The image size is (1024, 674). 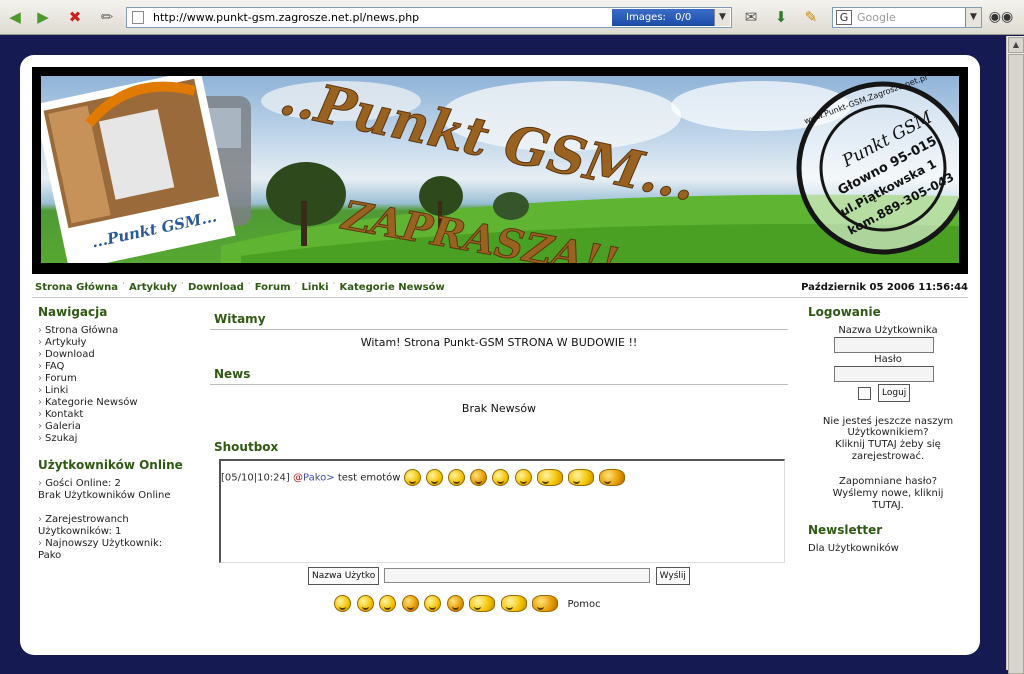 I want to click on forgot-password-link-1: Wyślemy nowe, kliknij, so click(x=888, y=493).